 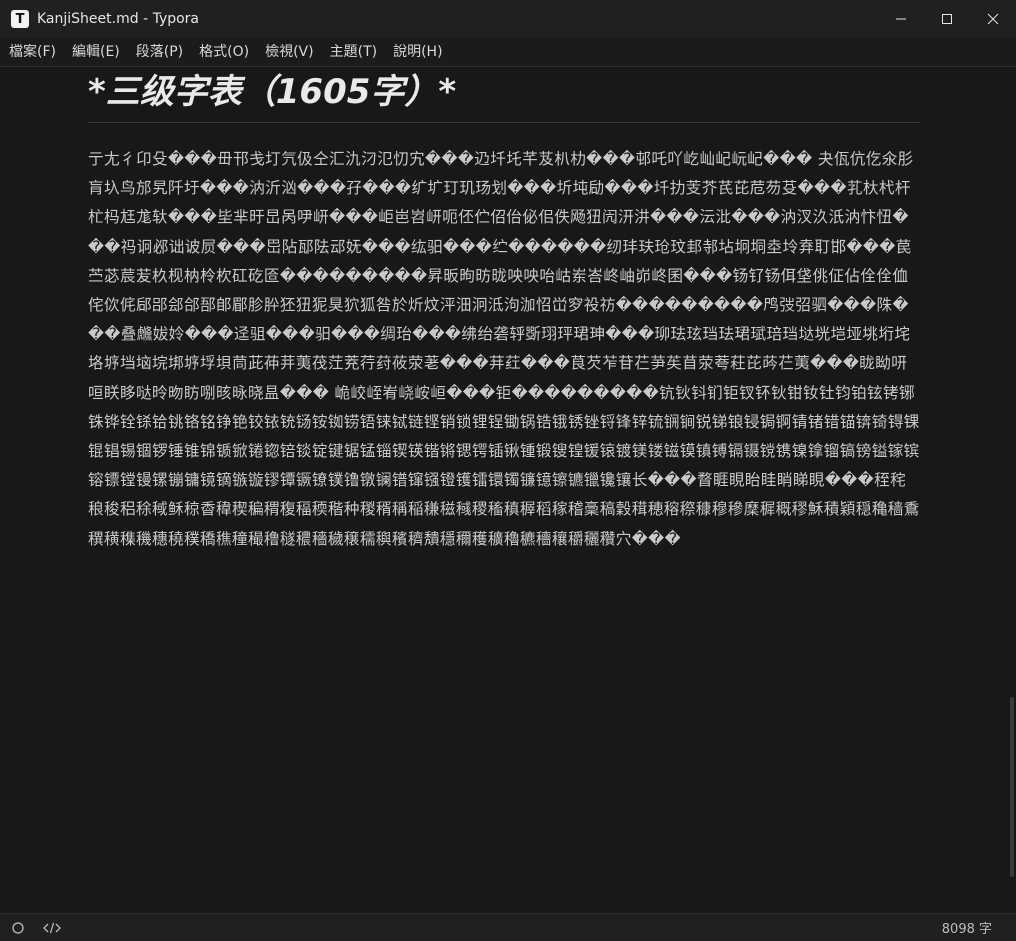 I want to click on menu-edit: 編輯(E), so click(x=96, y=52).